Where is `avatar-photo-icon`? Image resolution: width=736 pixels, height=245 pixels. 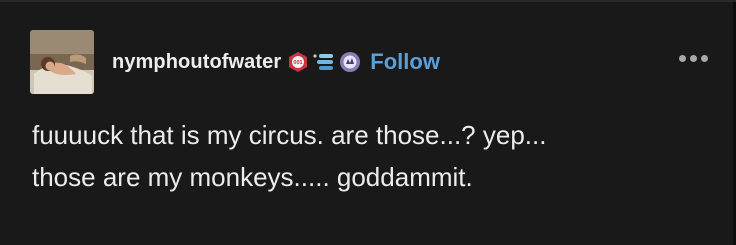
avatar-photo-icon is located at coordinates (62, 62).